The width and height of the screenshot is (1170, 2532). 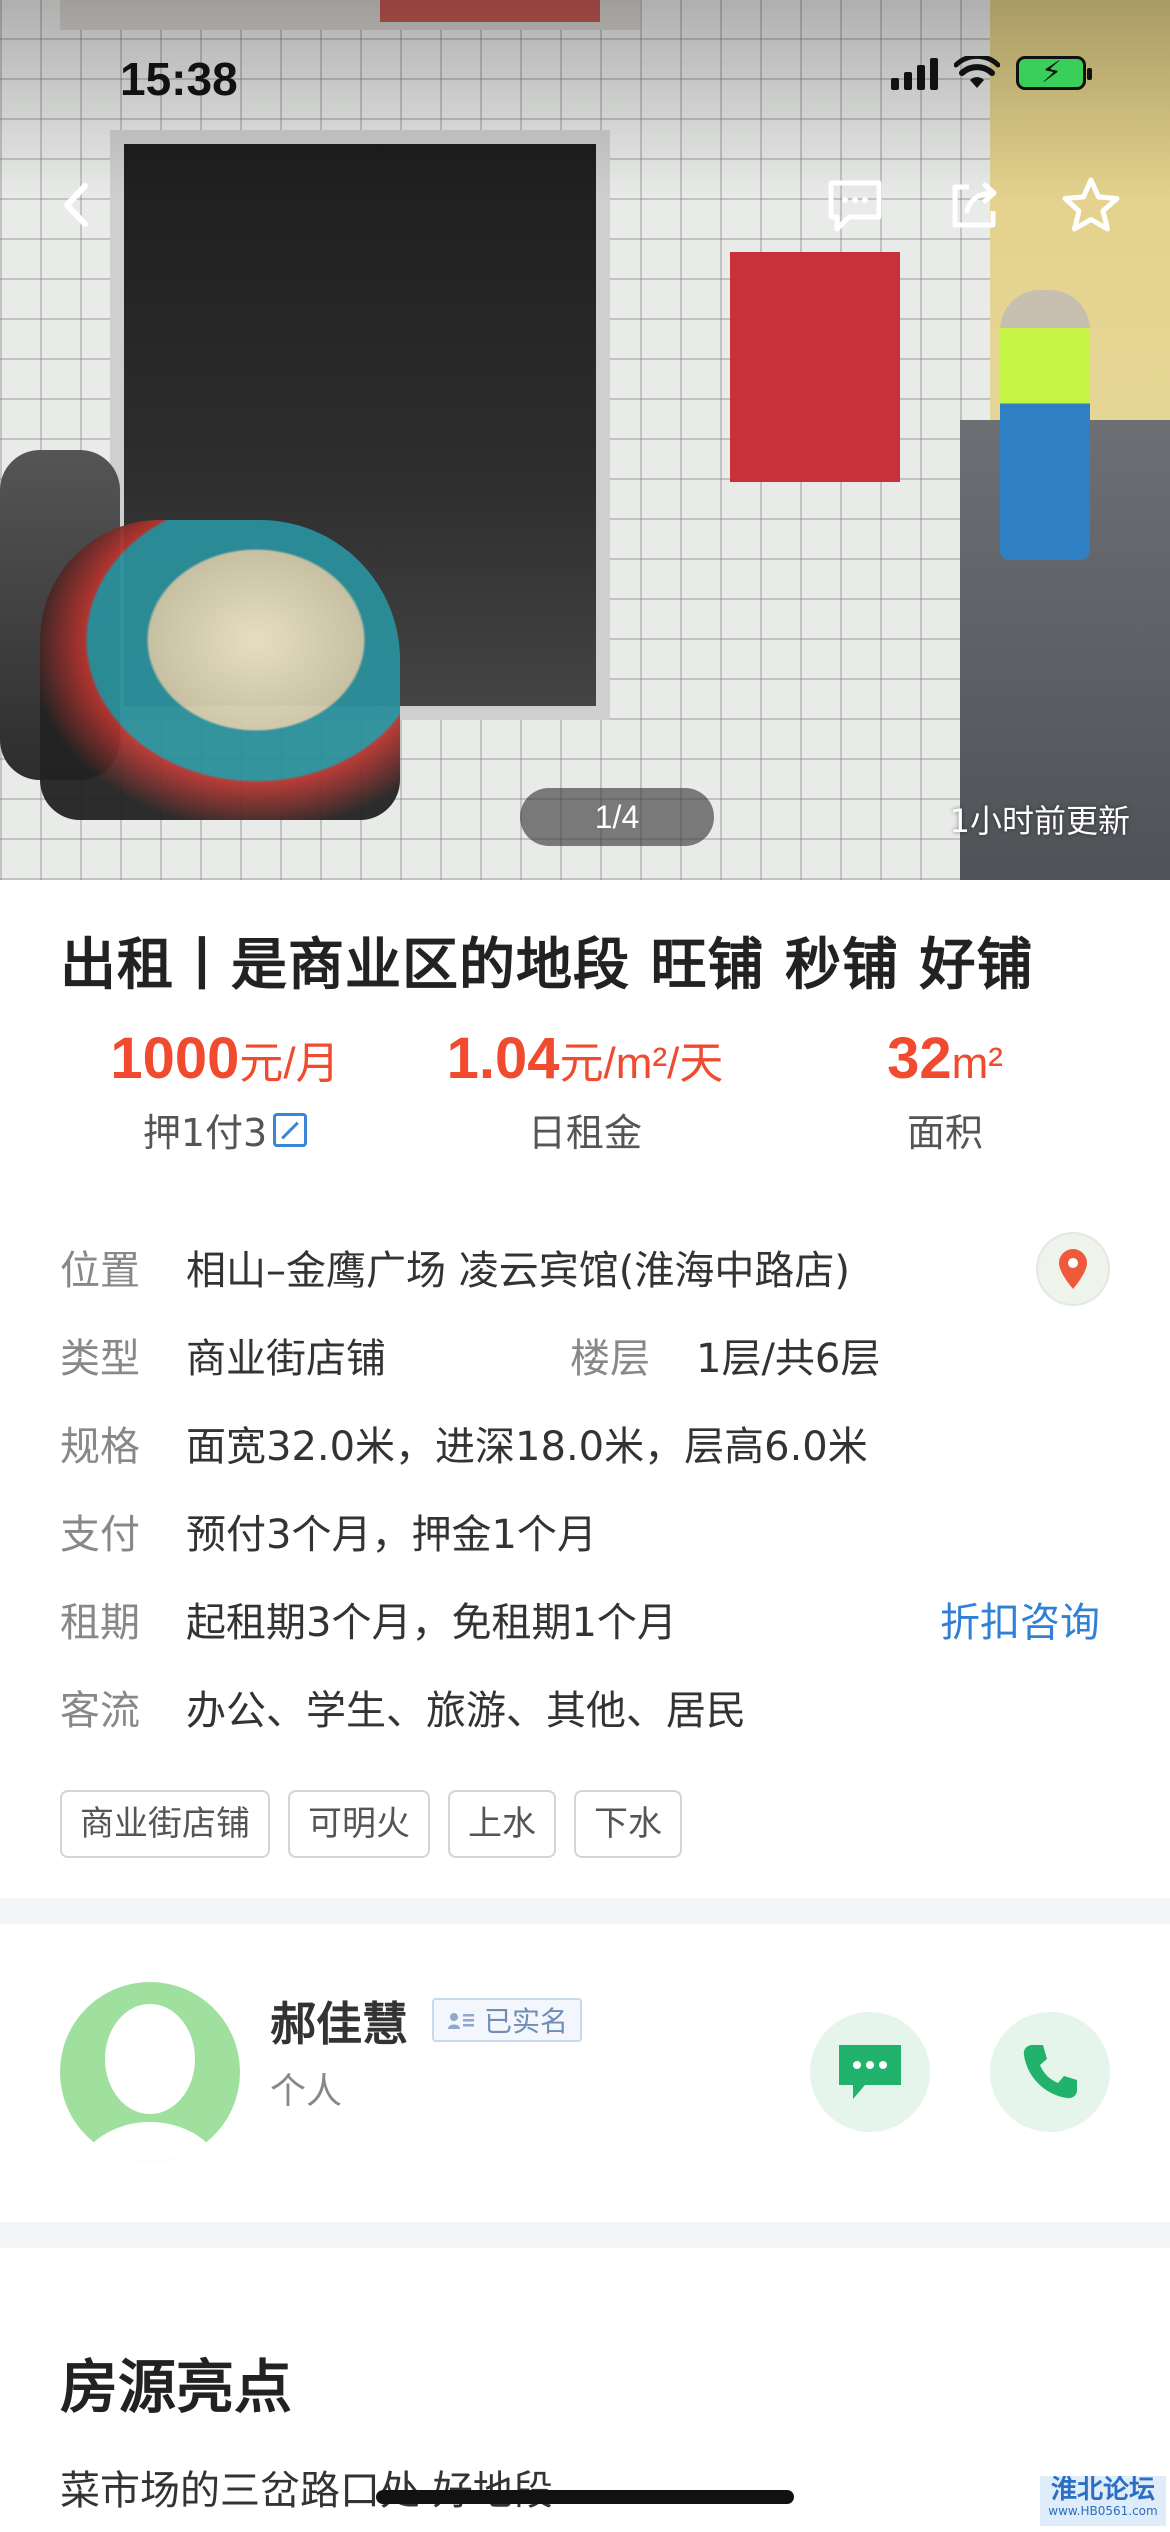 What do you see at coordinates (1020, 1619) in the screenshot?
I see `discount-inquiry-link: 折扣咨询` at bounding box center [1020, 1619].